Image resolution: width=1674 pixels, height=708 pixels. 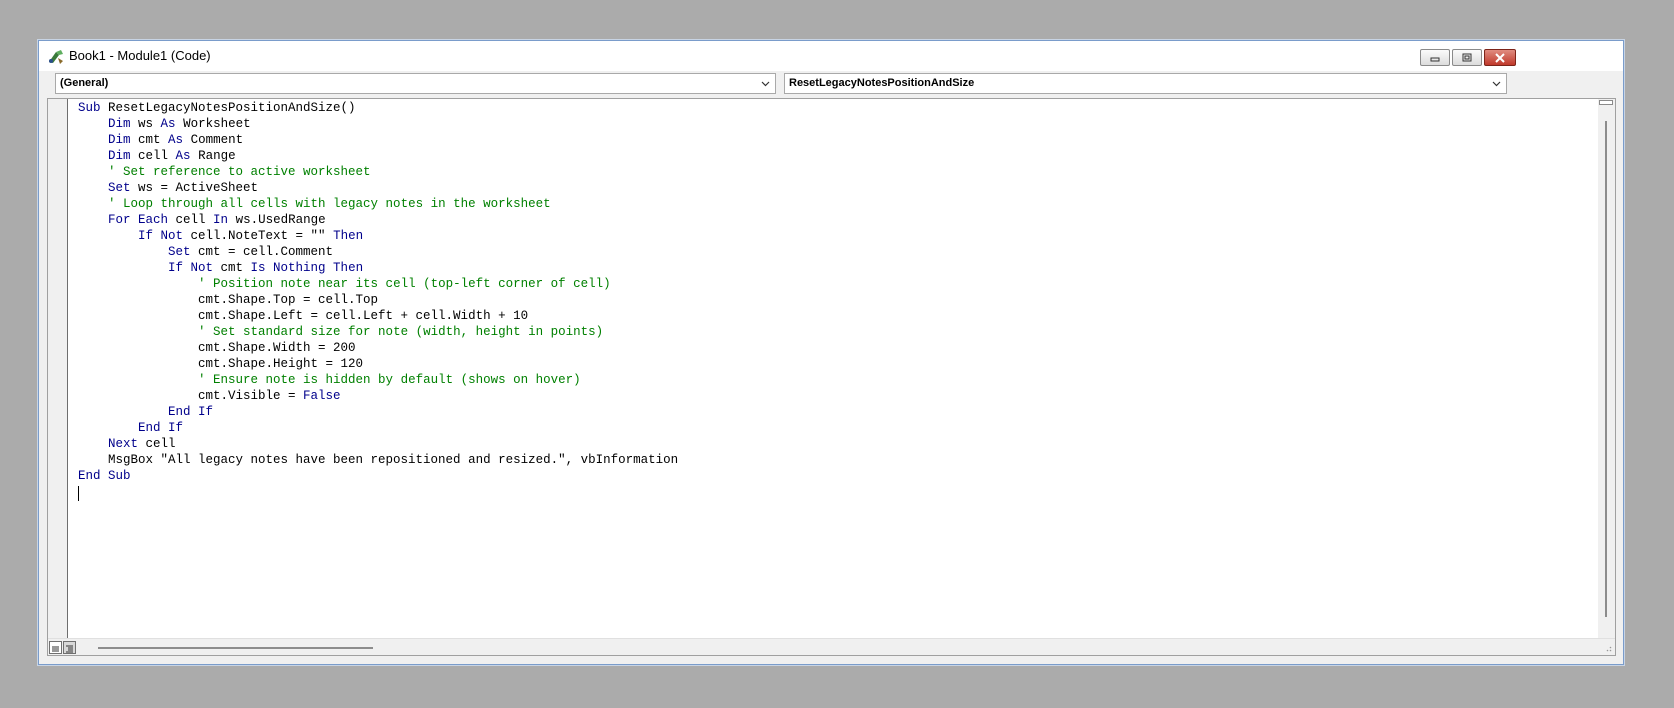 I want to click on code-line: Set ws = ActiveSheet, so click(x=378, y=188).